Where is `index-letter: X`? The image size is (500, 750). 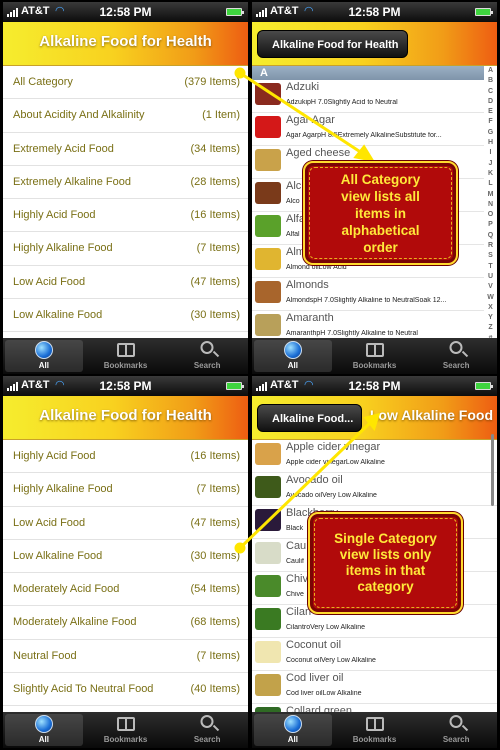 index-letter: X is located at coordinates (490, 308).